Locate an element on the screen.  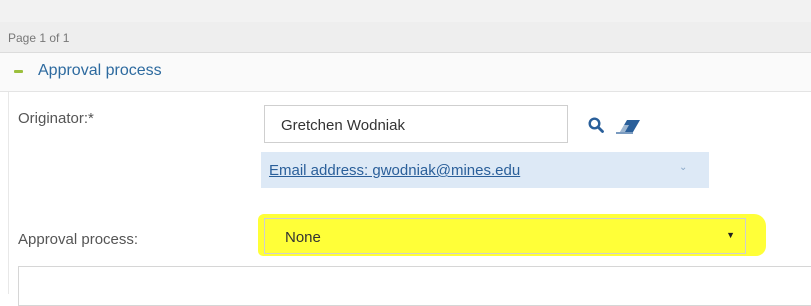
minus-icon is located at coordinates (18, 71).